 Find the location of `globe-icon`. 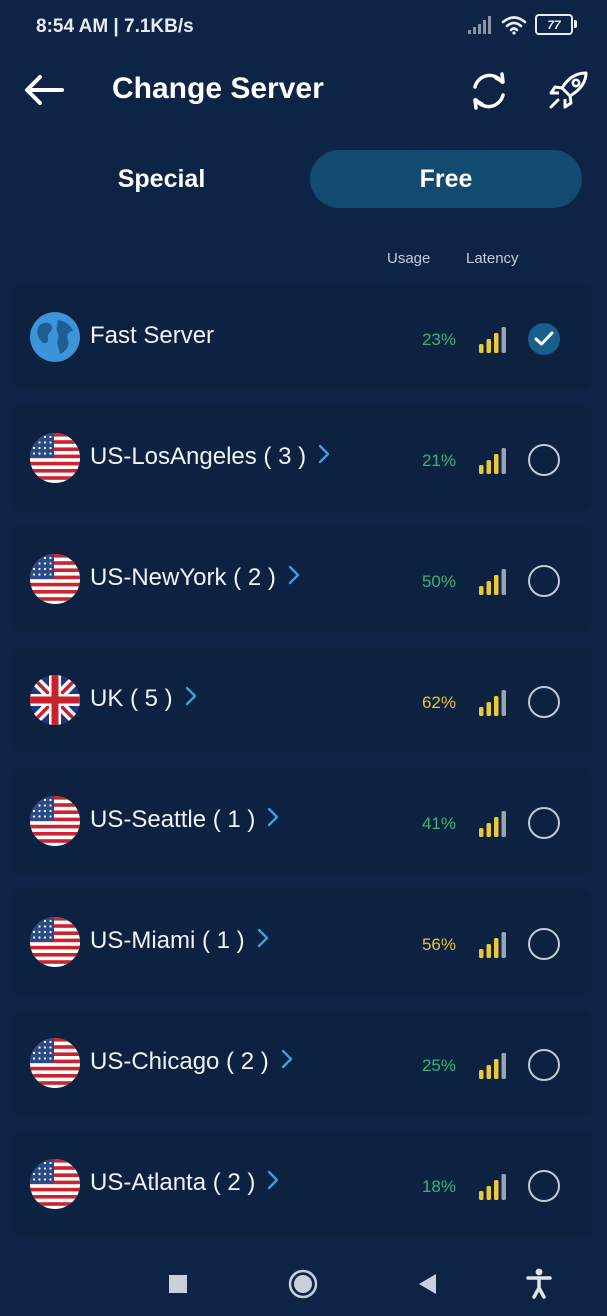

globe-icon is located at coordinates (55, 337).